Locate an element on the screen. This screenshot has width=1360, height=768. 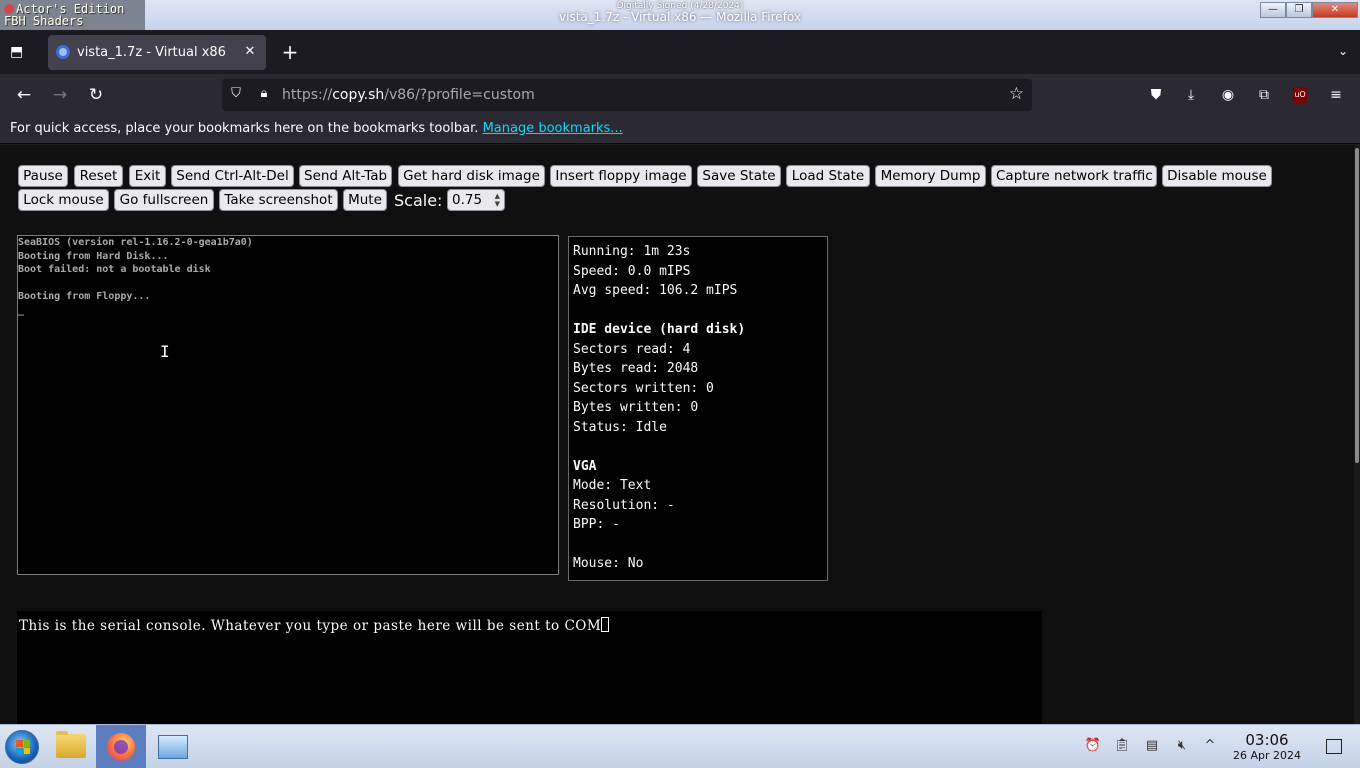
alarm-icon: ⏰ is located at coordinates (1093, 746).